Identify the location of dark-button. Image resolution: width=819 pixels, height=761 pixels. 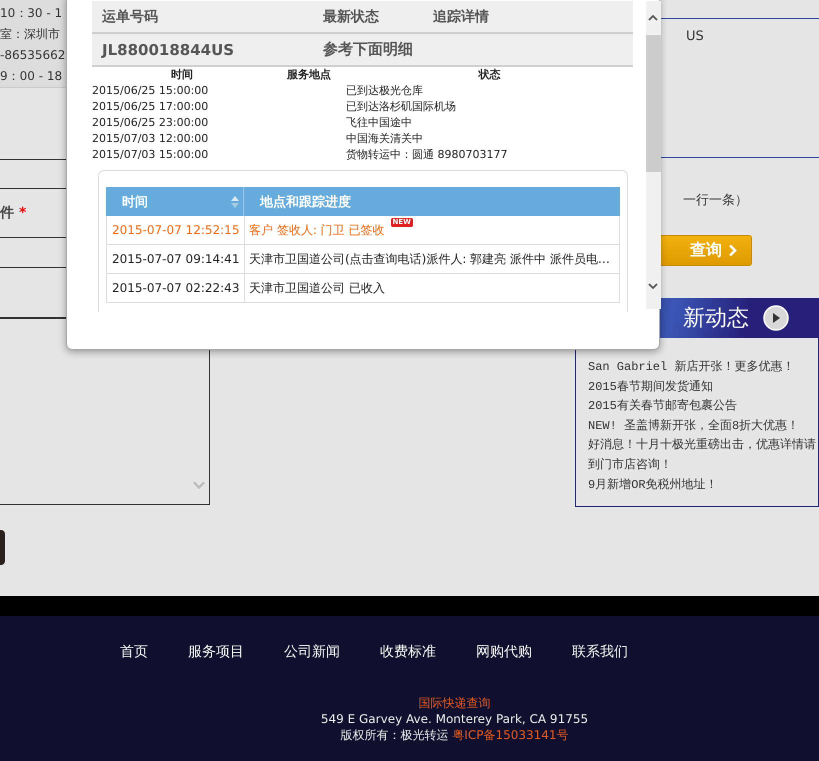
(2, 547).